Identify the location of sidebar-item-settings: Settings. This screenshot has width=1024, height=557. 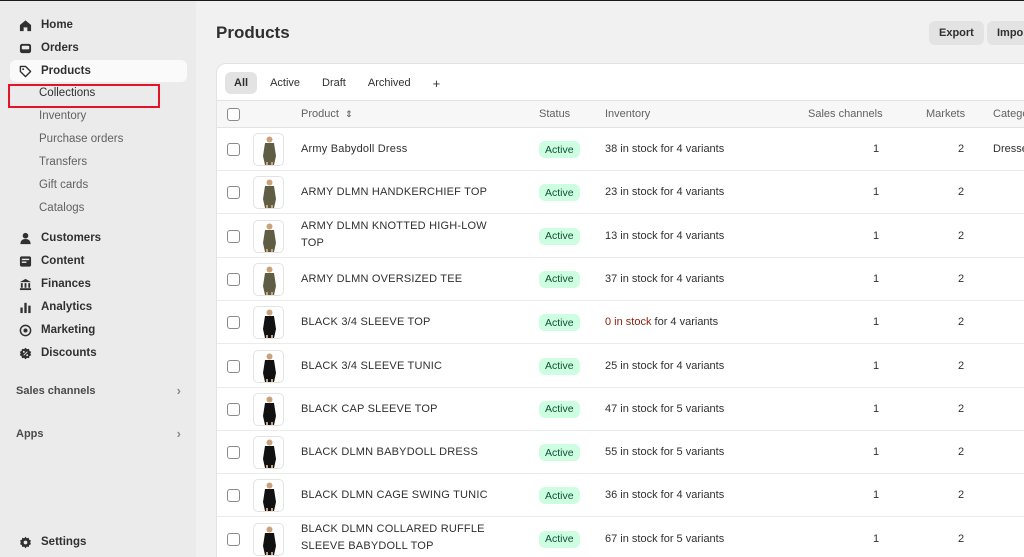
(98, 542).